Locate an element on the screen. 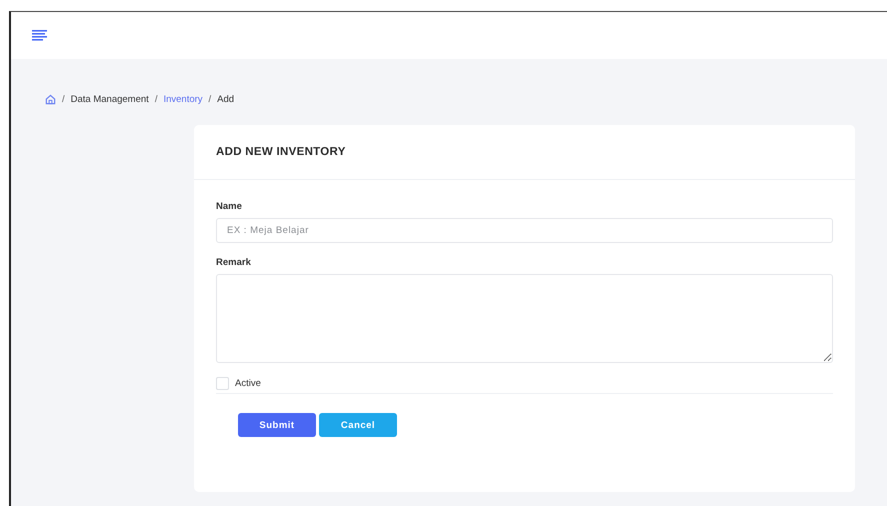  field-label: Name is located at coordinates (229, 206).